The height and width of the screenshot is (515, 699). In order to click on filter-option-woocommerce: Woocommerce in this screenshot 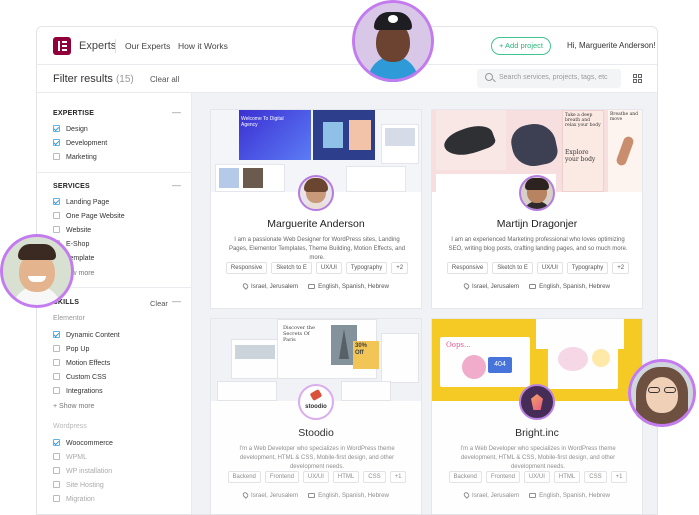, I will do `click(83, 444)`.